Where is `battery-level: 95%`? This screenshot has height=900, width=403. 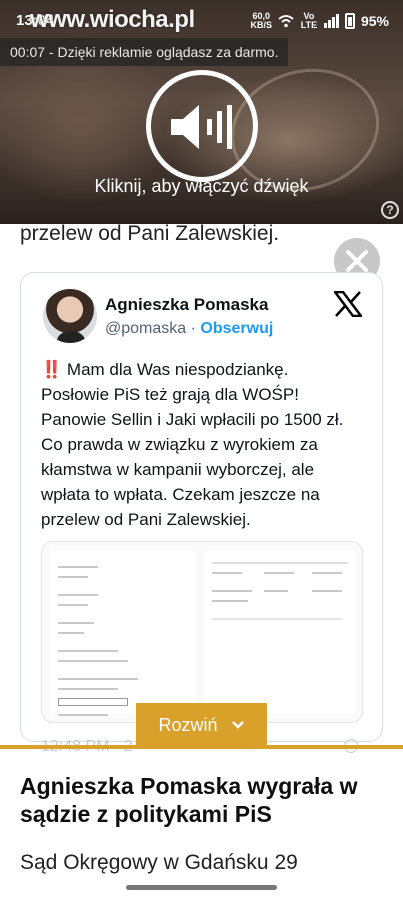 battery-level: 95% is located at coordinates (374, 21).